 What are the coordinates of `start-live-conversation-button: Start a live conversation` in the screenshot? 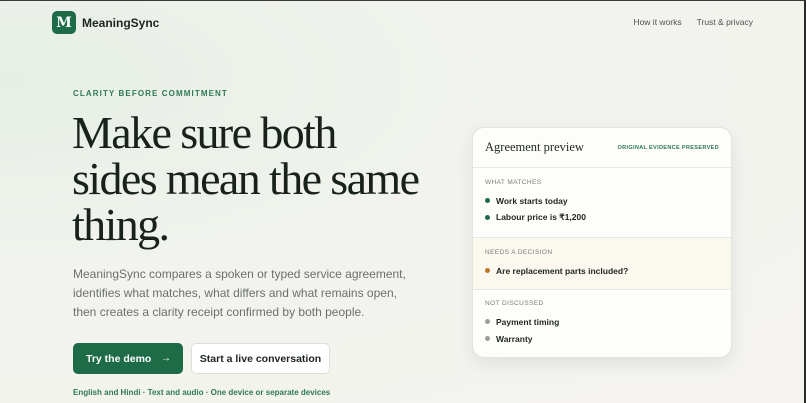 It's located at (260, 358).